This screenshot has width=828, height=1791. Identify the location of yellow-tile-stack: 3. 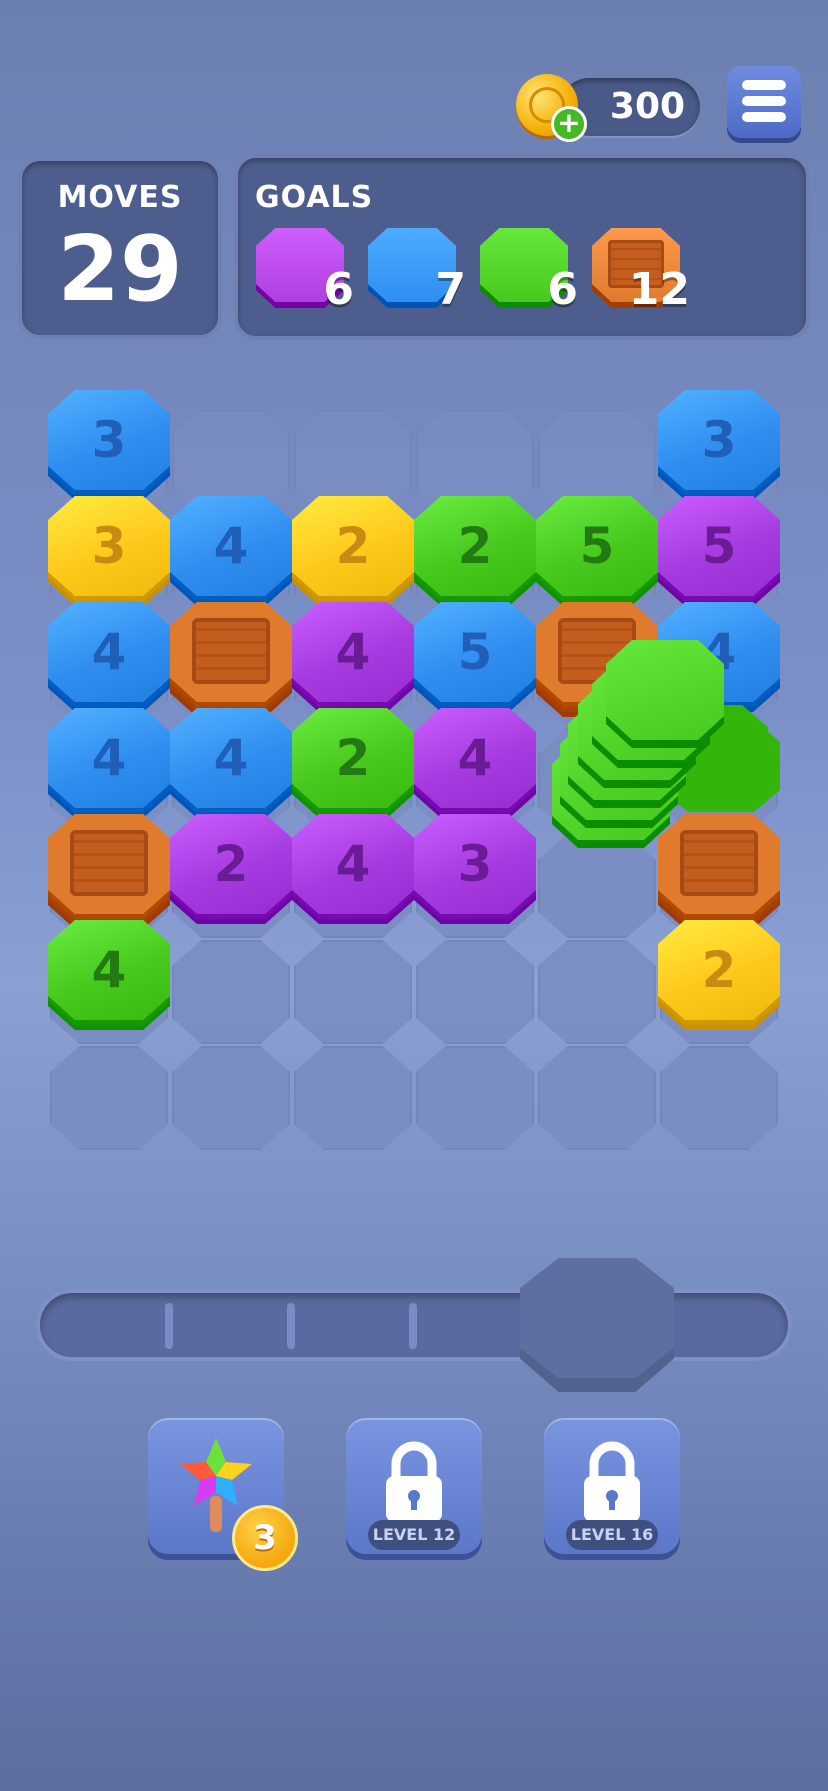
(109, 551).